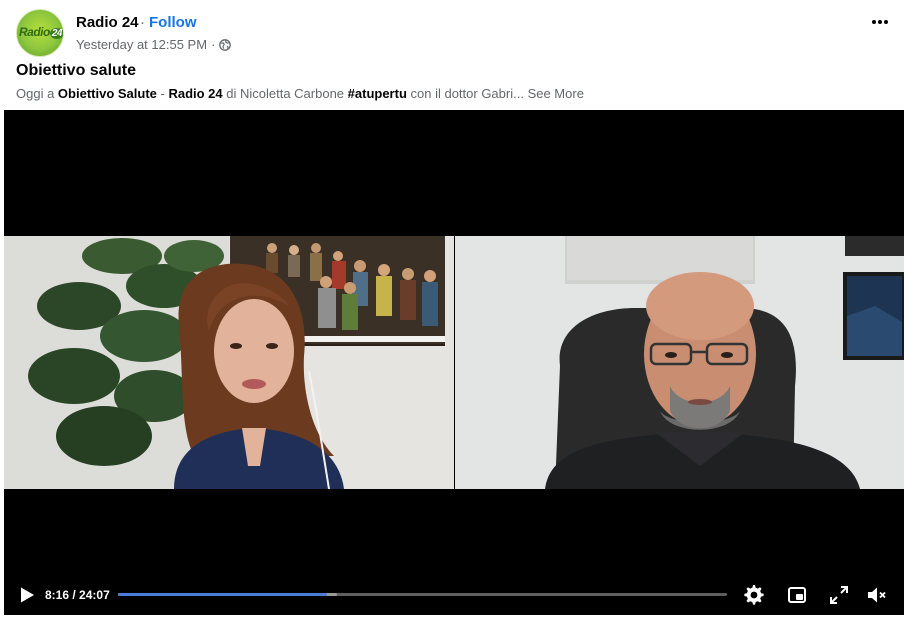 This screenshot has width=908, height=627. Describe the element at coordinates (107, 22) in the screenshot. I see `page-name-link: Radio 24` at that location.